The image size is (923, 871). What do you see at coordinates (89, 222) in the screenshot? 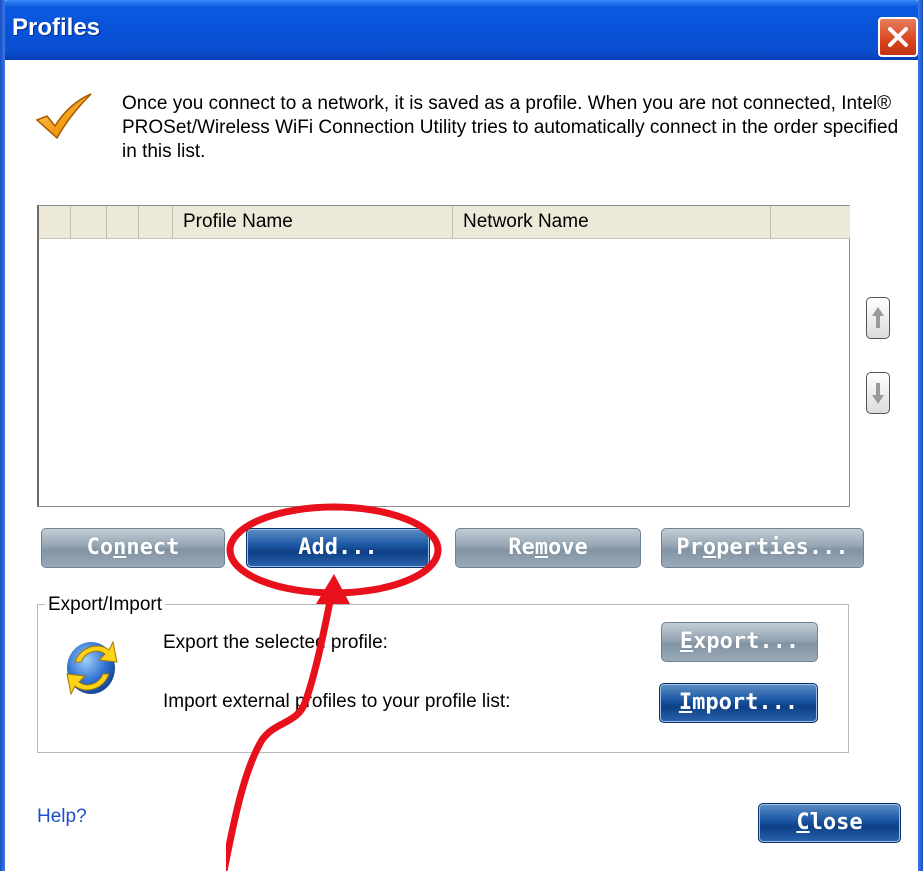
I see `column-header-icon2` at bounding box center [89, 222].